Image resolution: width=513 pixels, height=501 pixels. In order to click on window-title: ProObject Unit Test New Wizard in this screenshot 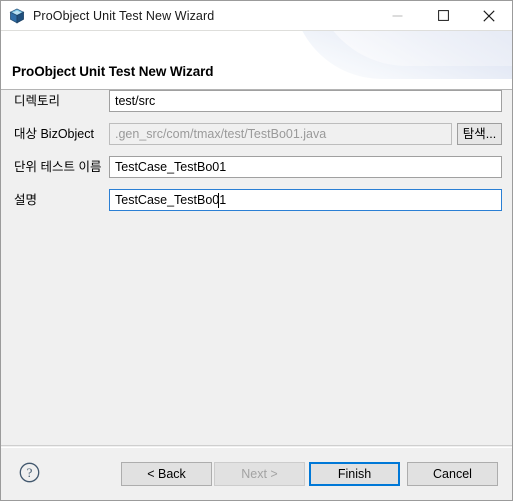, I will do `click(124, 15)`.